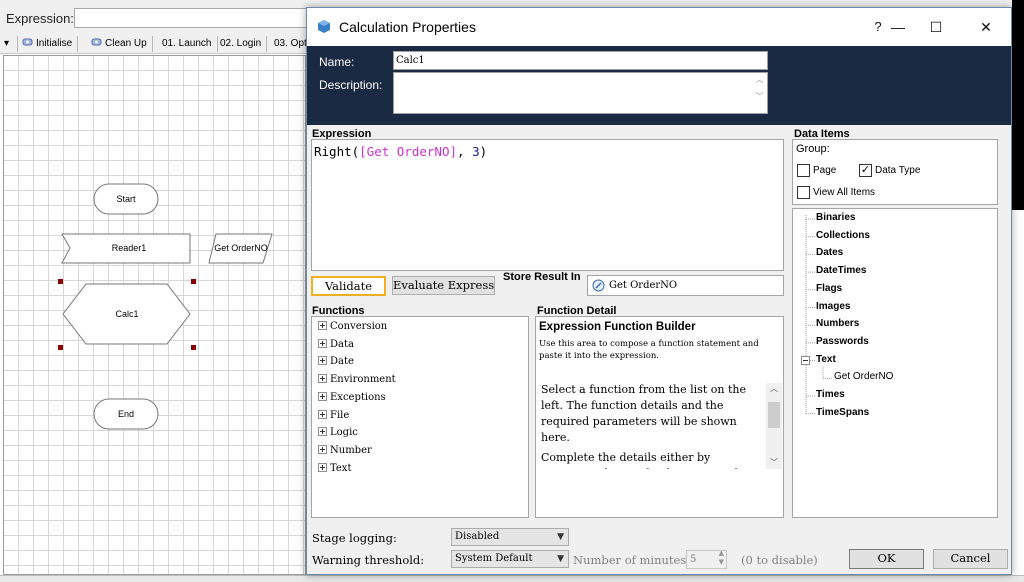 The height and width of the screenshot is (582, 1024). What do you see at coordinates (886, 559) in the screenshot?
I see `ok-button: OK` at bounding box center [886, 559].